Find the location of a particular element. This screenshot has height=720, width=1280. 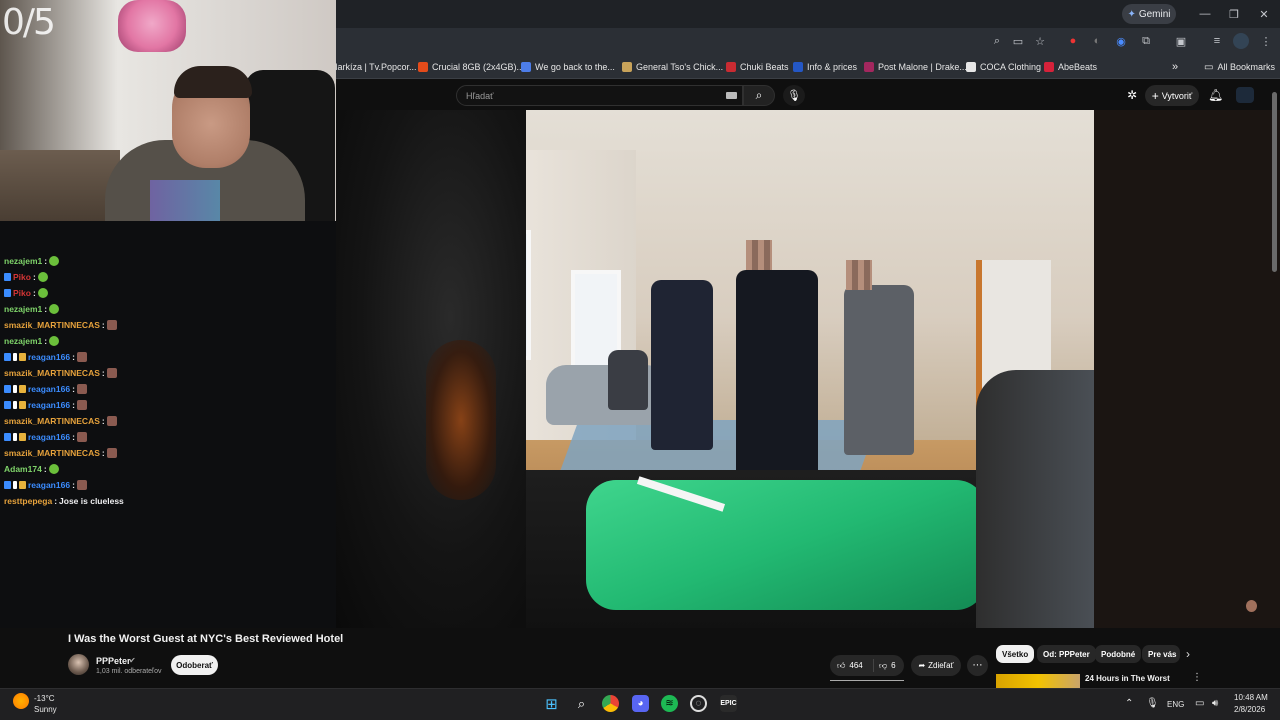

chevron-right-icon: › is located at coordinates (1188, 654).